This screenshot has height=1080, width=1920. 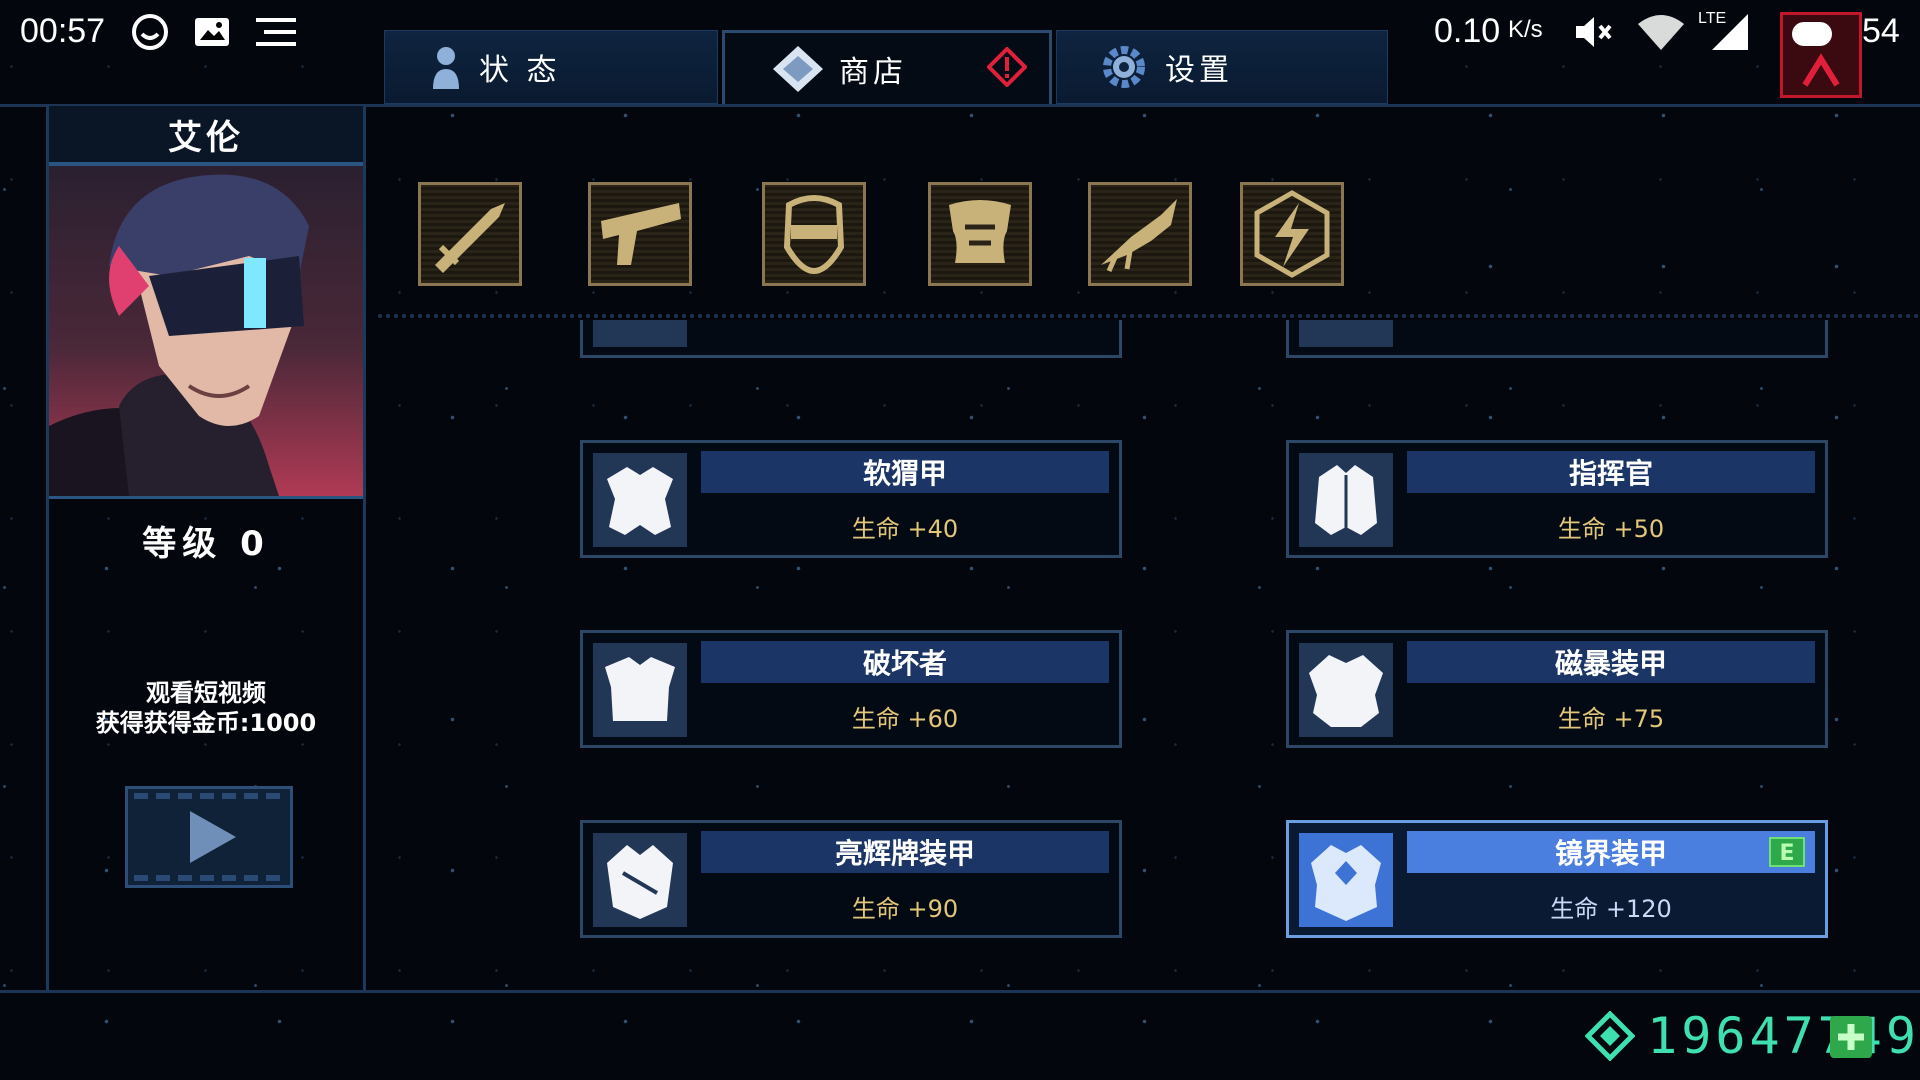 I want to click on category-armor, so click(x=980, y=234).